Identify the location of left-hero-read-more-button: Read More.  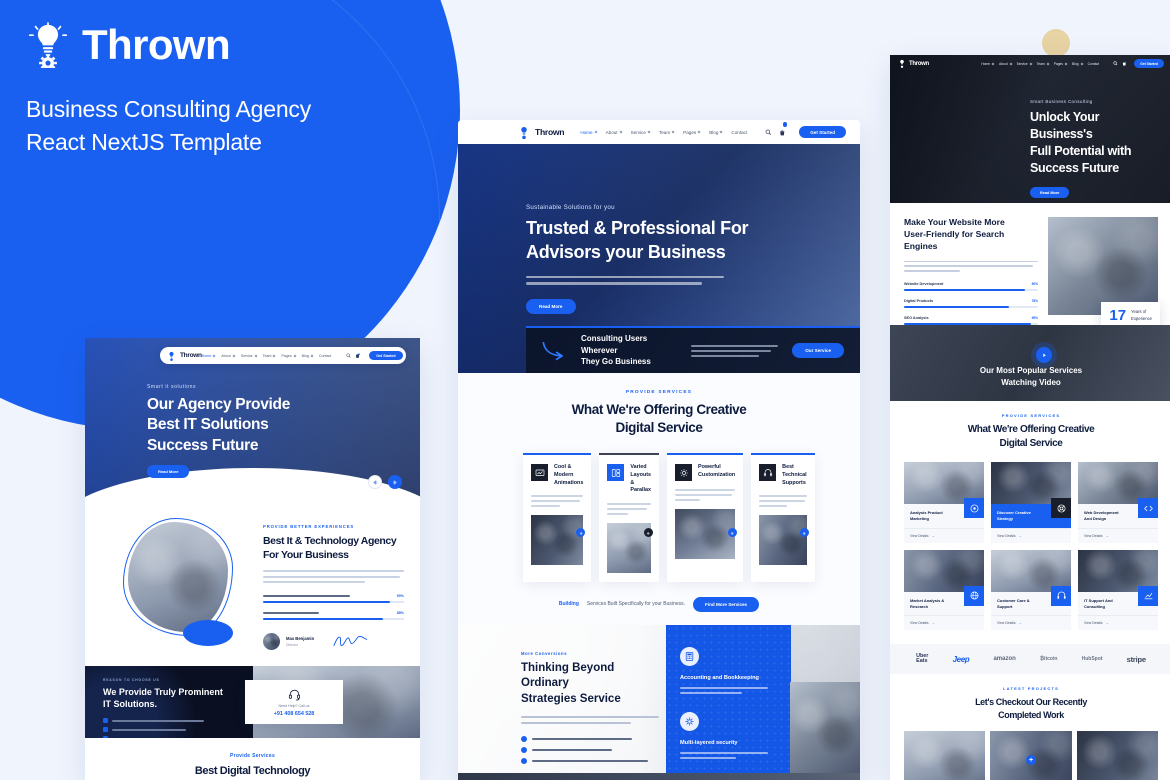
(168, 472).